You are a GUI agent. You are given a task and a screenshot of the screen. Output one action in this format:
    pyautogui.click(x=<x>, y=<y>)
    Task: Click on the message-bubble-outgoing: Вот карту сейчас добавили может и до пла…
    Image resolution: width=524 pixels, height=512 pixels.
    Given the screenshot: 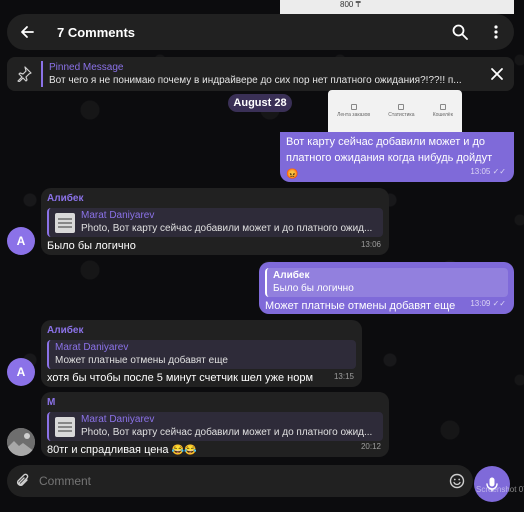 What is the action you would take?
    pyautogui.click(x=397, y=157)
    